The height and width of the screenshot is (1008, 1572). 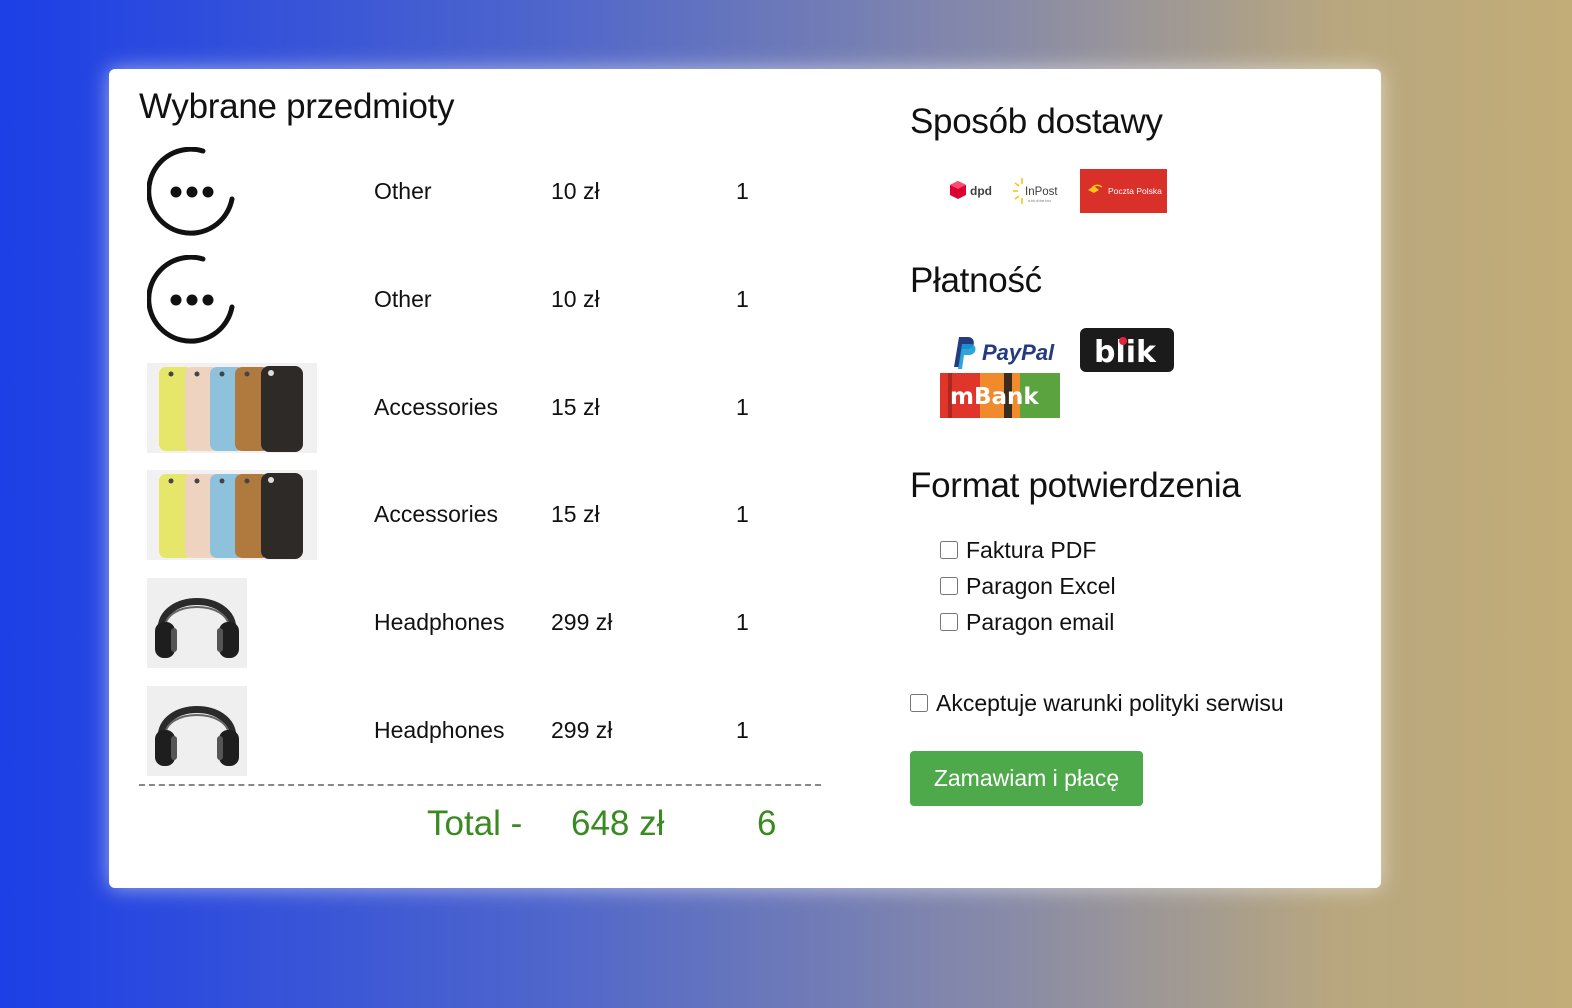 I want to click on total-label: Total -, so click(x=475, y=823).